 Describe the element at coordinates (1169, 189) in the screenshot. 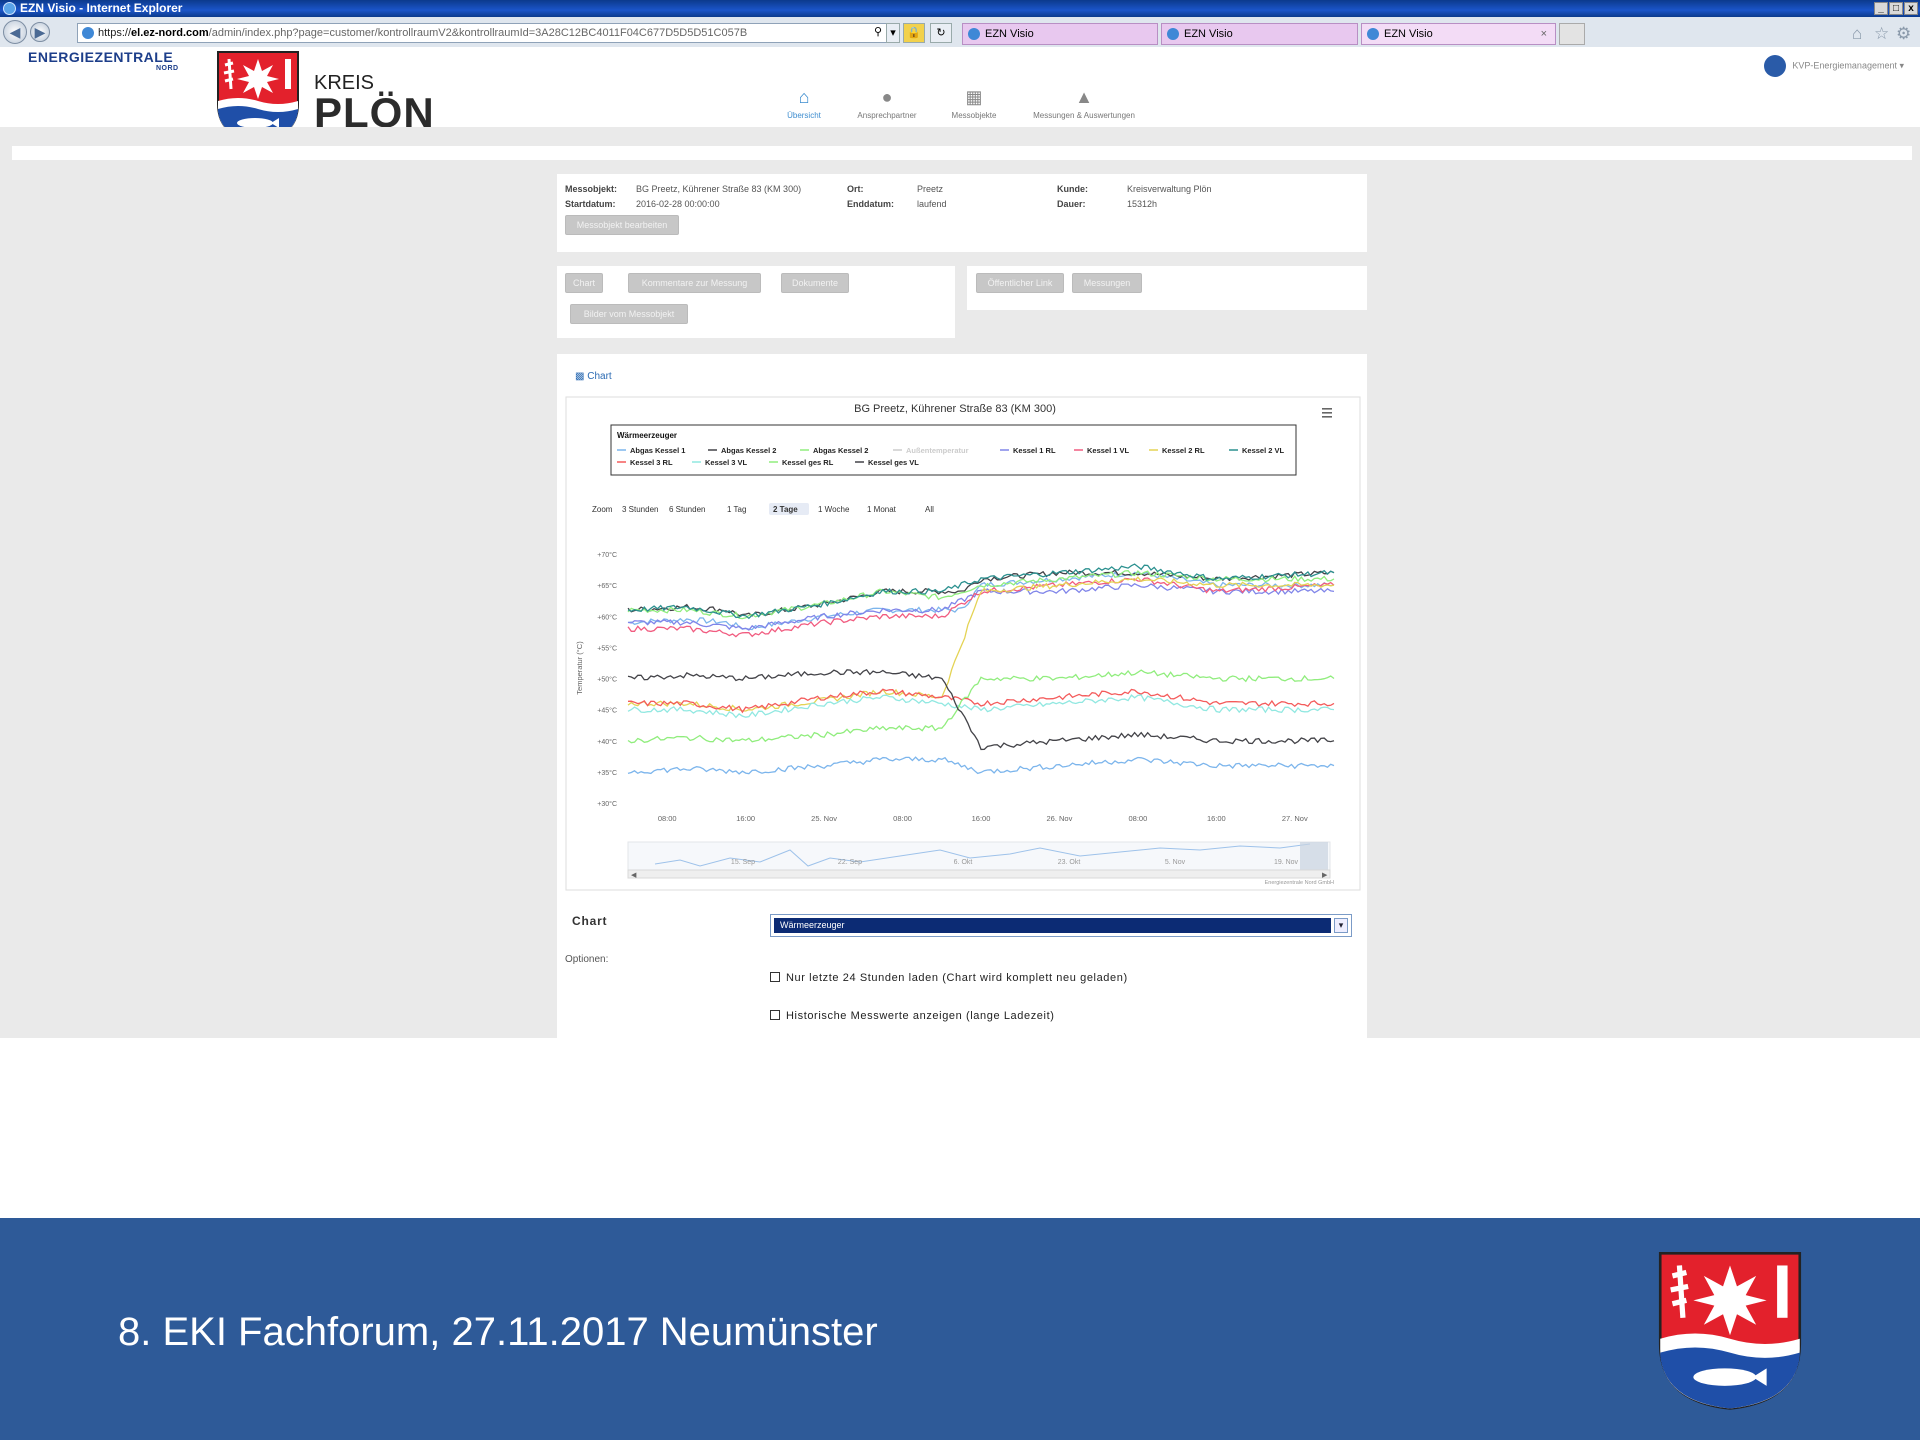

I see `kunde-value: Kreisverwaltung Plön` at that location.